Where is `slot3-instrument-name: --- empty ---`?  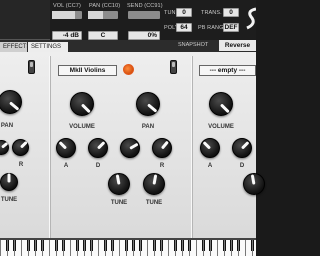 slot3-instrument-name: --- empty --- is located at coordinates (227, 70).